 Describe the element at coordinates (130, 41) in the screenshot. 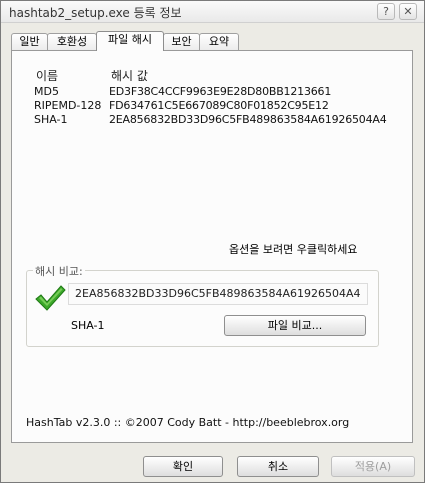

I see `tab-file-hashes: 파일 해시` at that location.